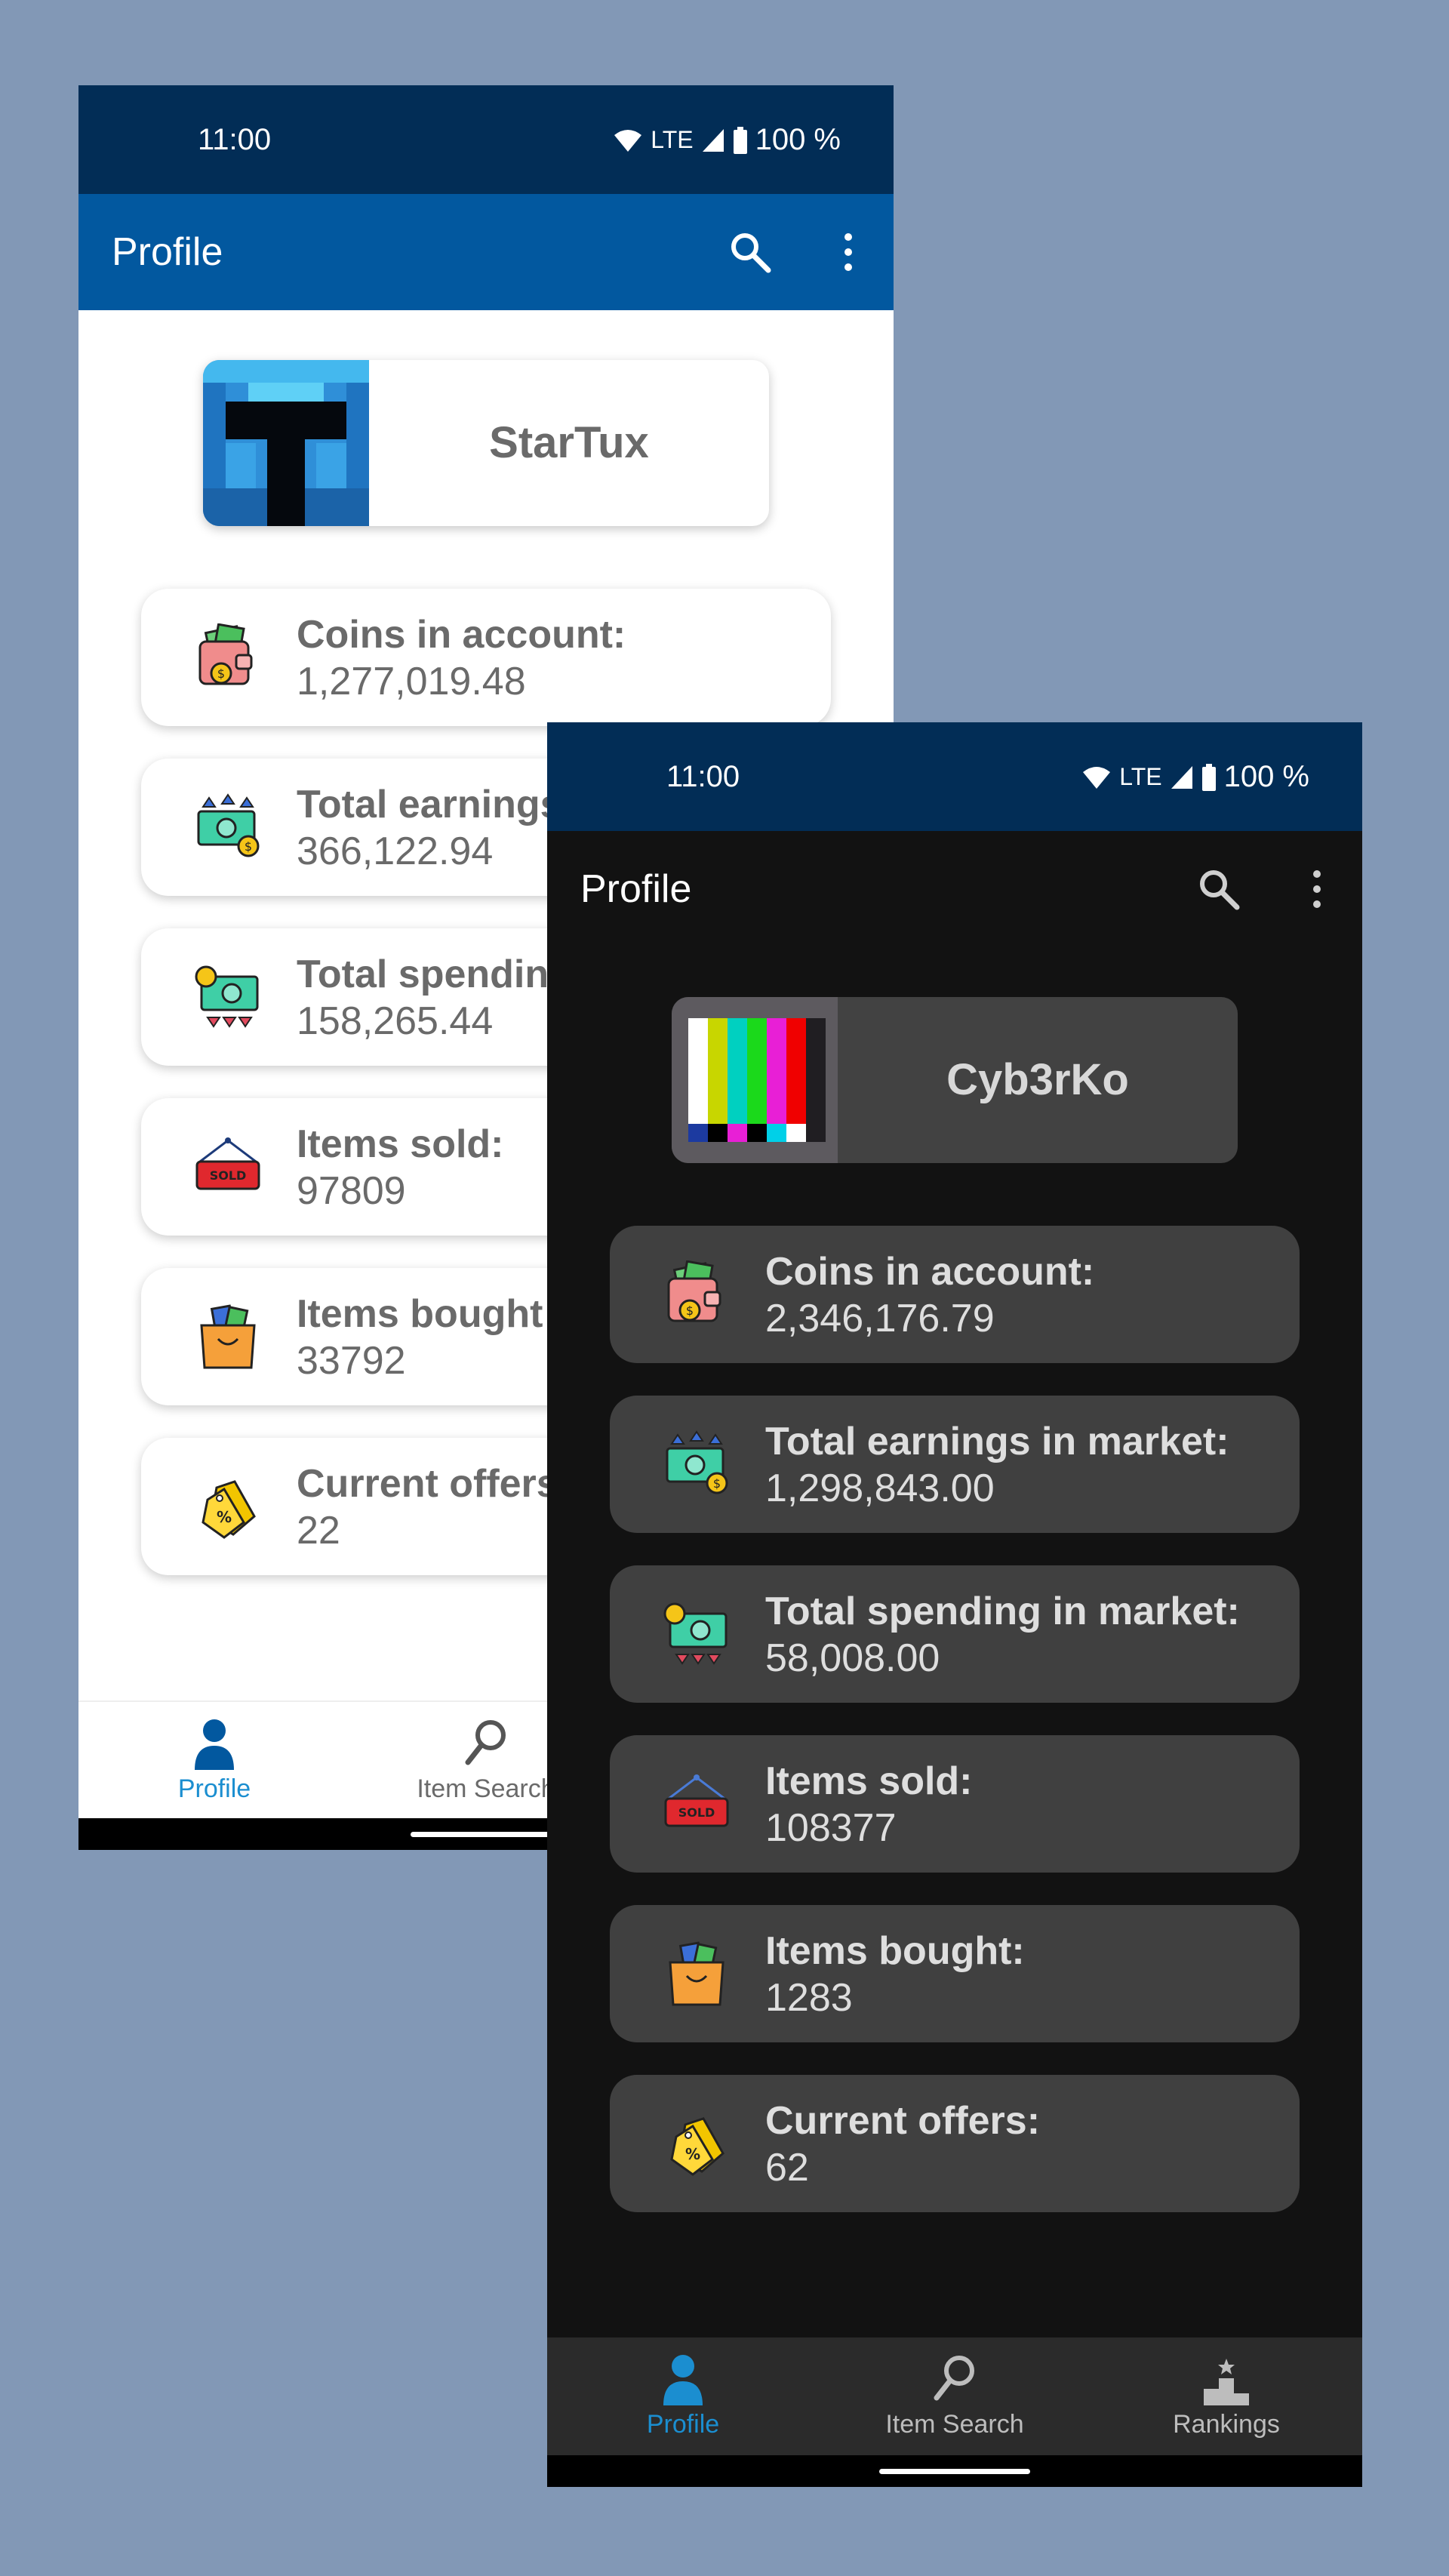 Image resolution: width=1449 pixels, height=2576 pixels. Describe the element at coordinates (895, 1951) in the screenshot. I see `stat-label: Items bought:` at that location.